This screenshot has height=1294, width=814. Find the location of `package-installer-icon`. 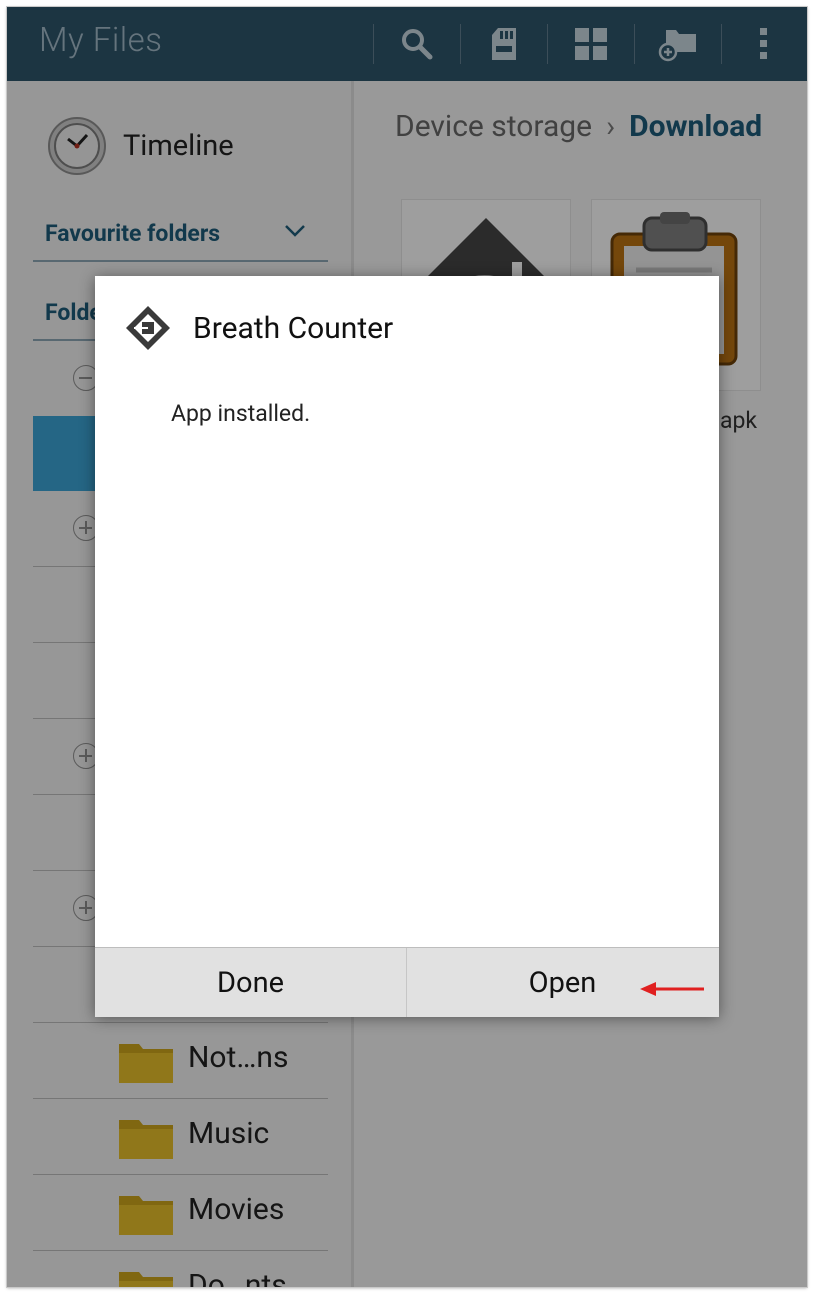

package-installer-icon is located at coordinates (148, 328).